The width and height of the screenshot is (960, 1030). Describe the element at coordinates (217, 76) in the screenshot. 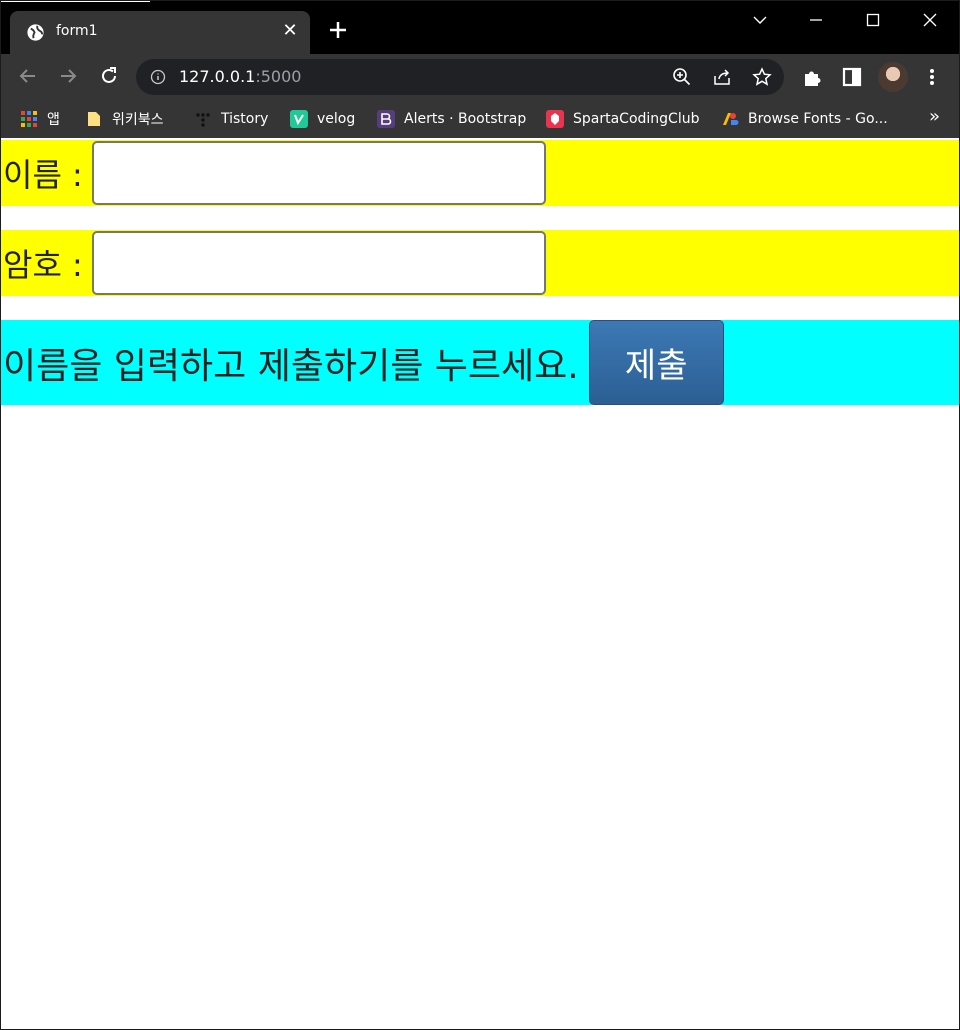

I see `url-host: 127.0.0.1` at that location.